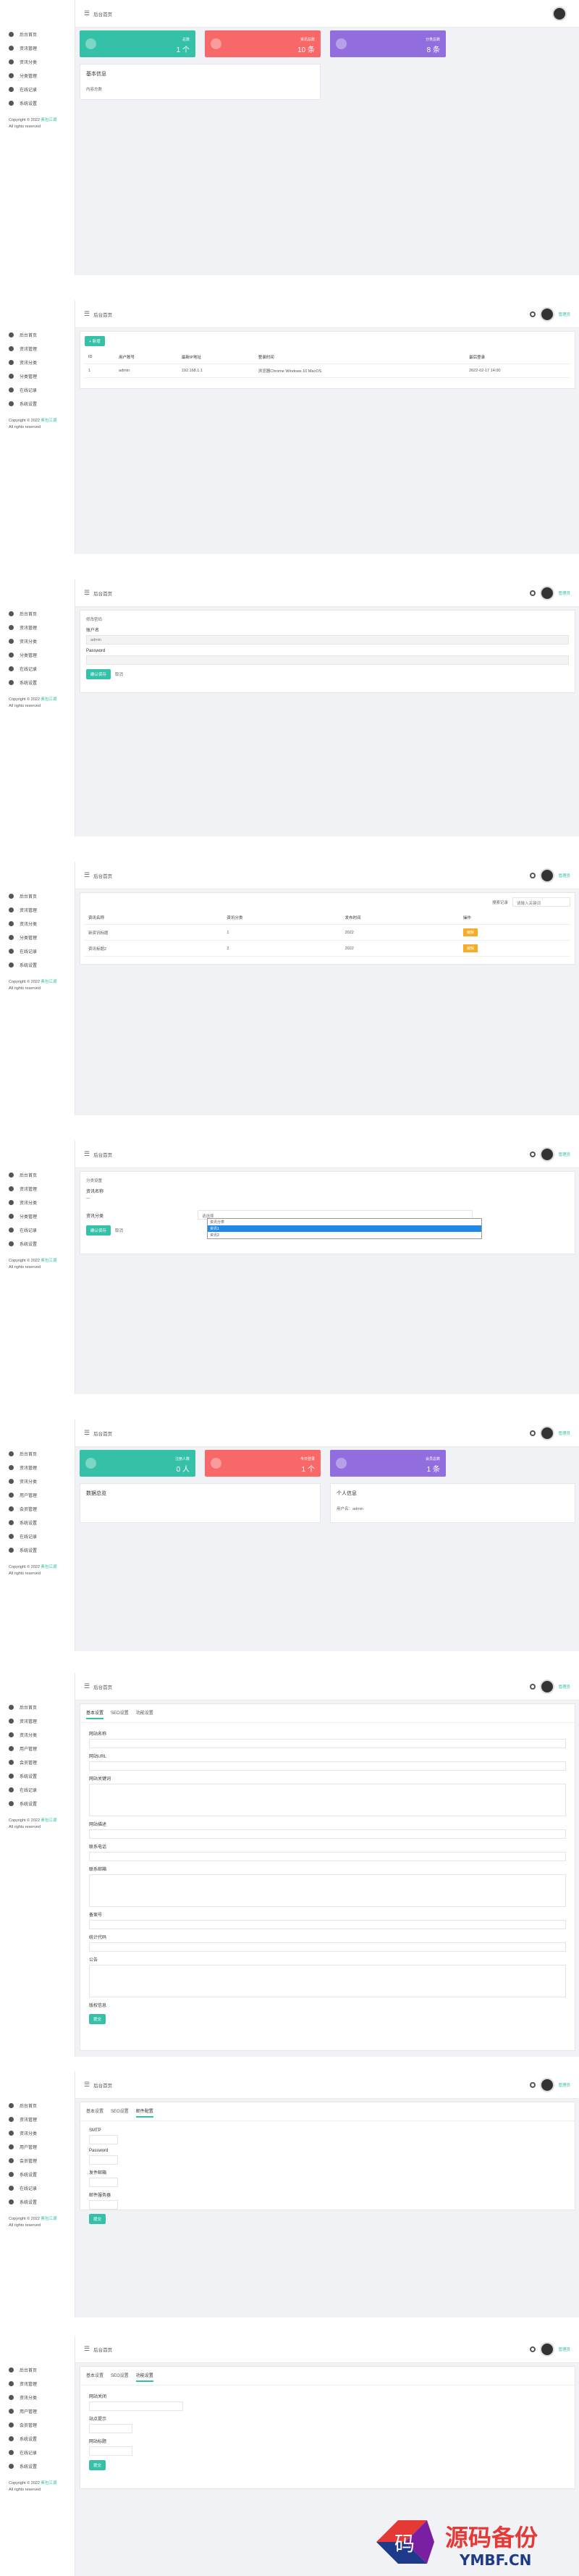  I want to click on edit-button: 编辑, so click(470, 948).